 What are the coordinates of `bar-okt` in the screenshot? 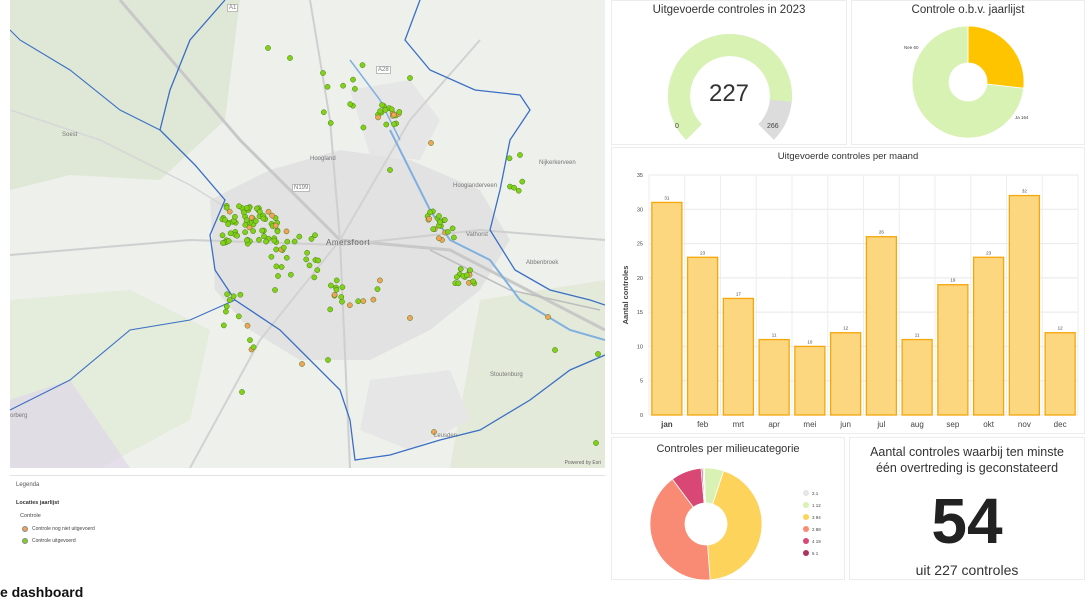 It's located at (988, 336).